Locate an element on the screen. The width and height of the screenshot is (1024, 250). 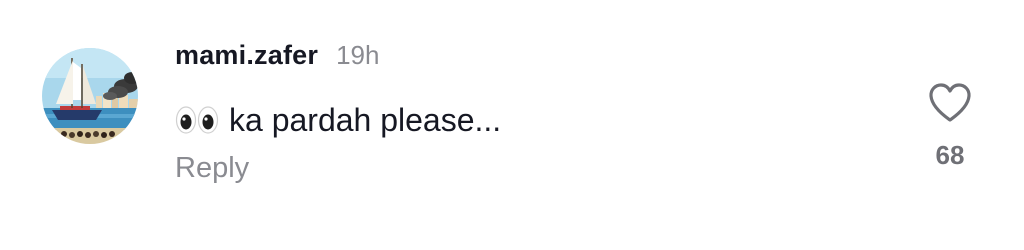
sailing-ship-avatar-image is located at coordinates (90, 96).